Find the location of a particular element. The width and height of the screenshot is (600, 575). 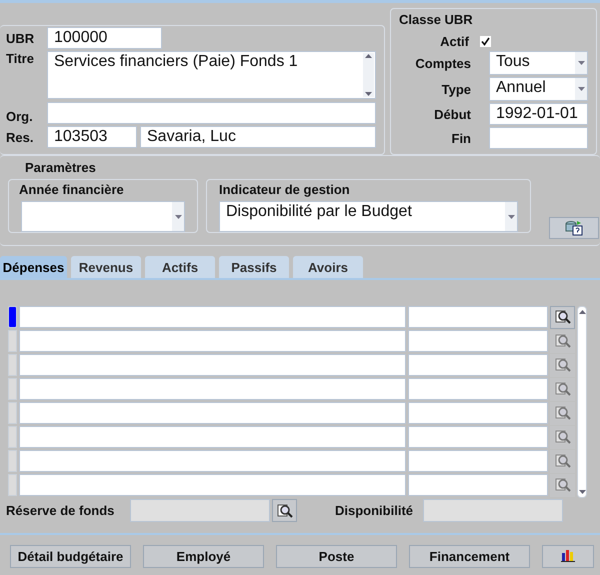

action-button: Poste is located at coordinates (336, 556).